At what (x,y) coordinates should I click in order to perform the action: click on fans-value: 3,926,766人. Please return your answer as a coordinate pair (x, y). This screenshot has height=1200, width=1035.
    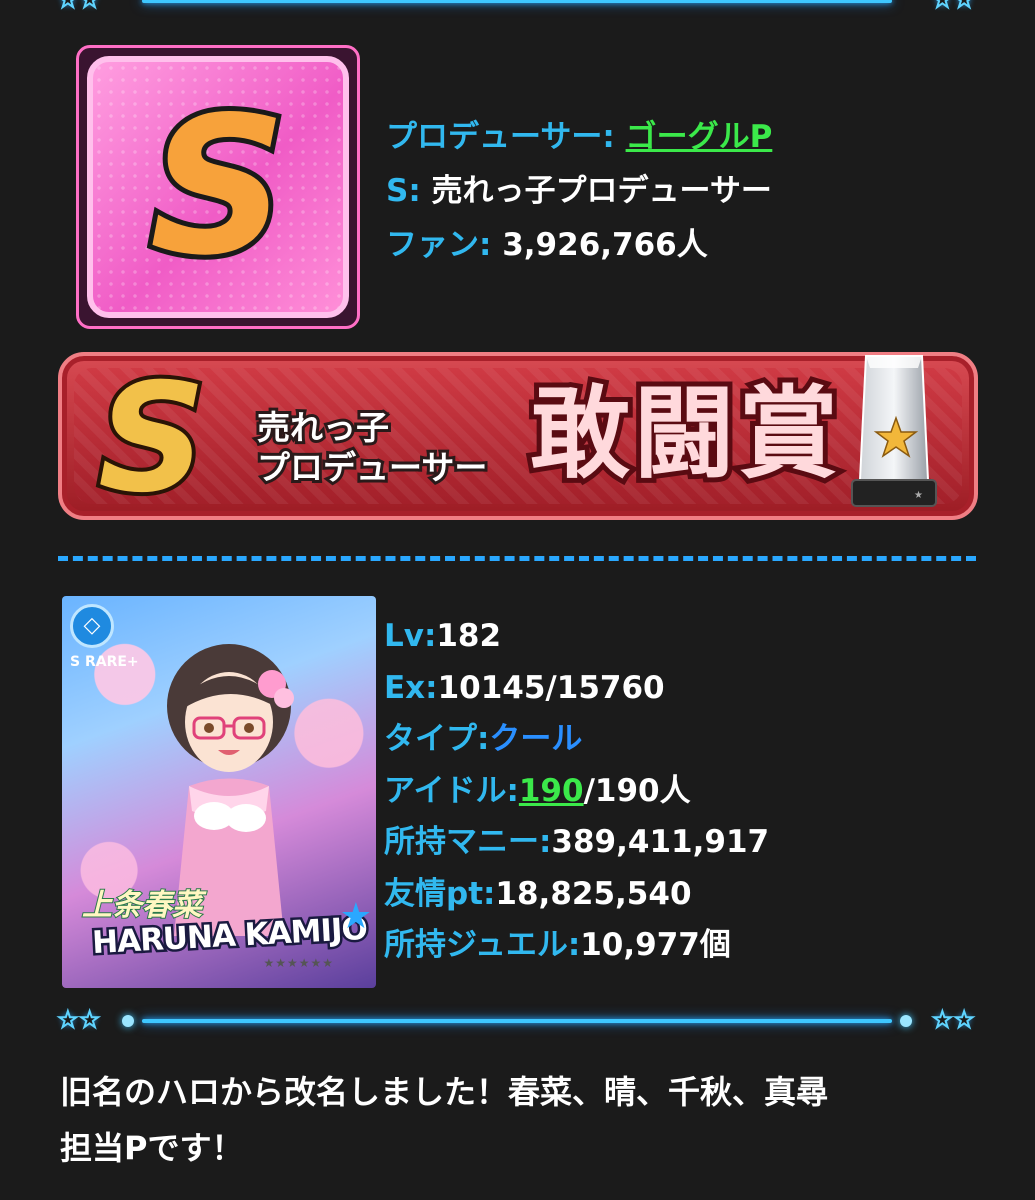
    Looking at the image, I should click on (605, 245).